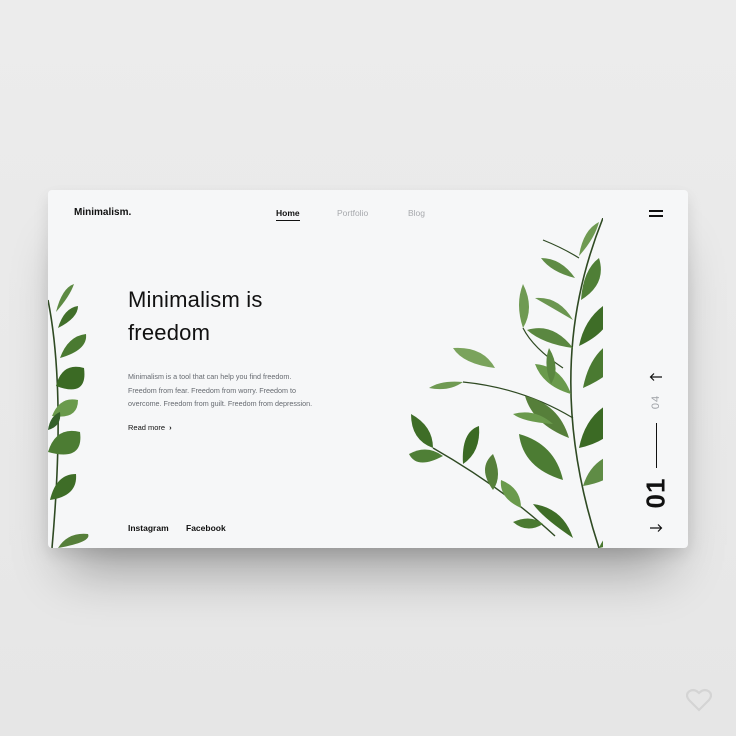 This screenshot has width=736, height=736. What do you see at coordinates (699, 700) in the screenshot?
I see `heart-icon` at bounding box center [699, 700].